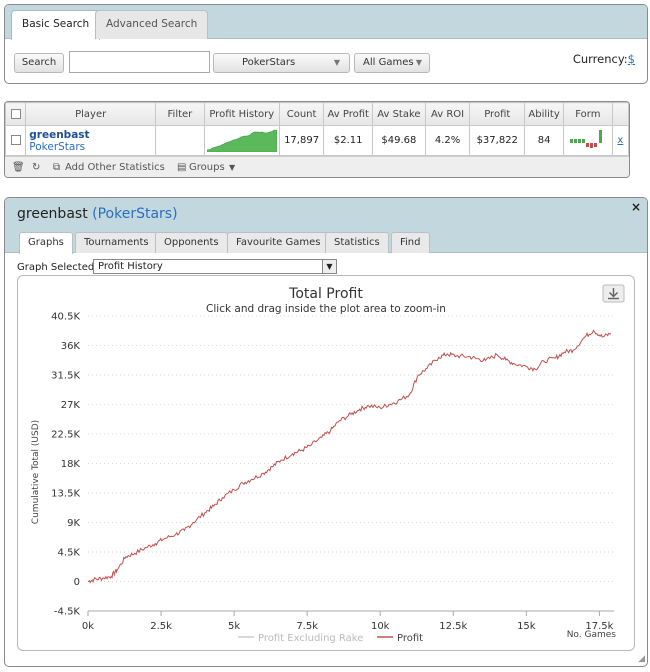 The image size is (650, 672). What do you see at coordinates (56, 25) in the screenshot?
I see `tab-basic-search: Basic Search` at bounding box center [56, 25].